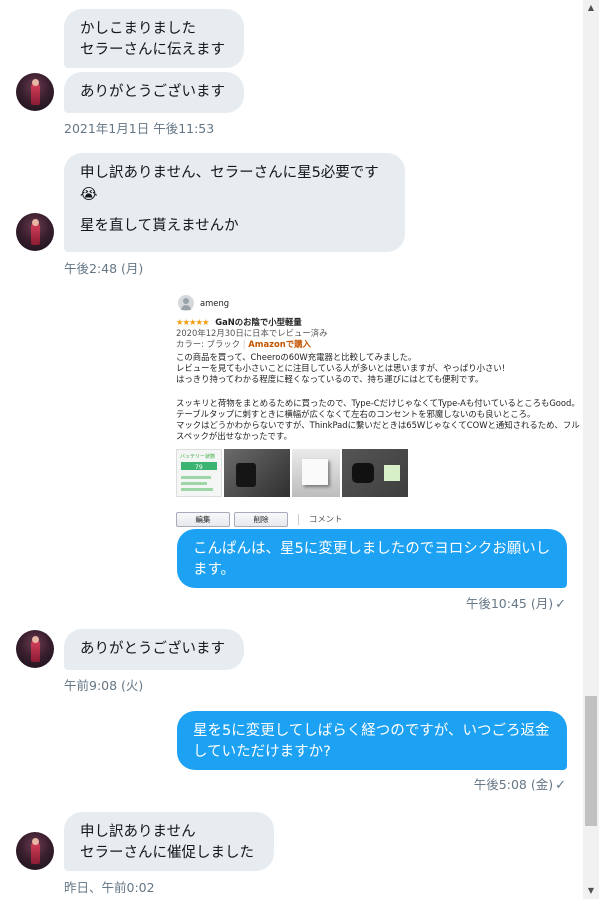  I want to click on message-timestamp: 午後5:08 (金) ✓, so click(520, 783).